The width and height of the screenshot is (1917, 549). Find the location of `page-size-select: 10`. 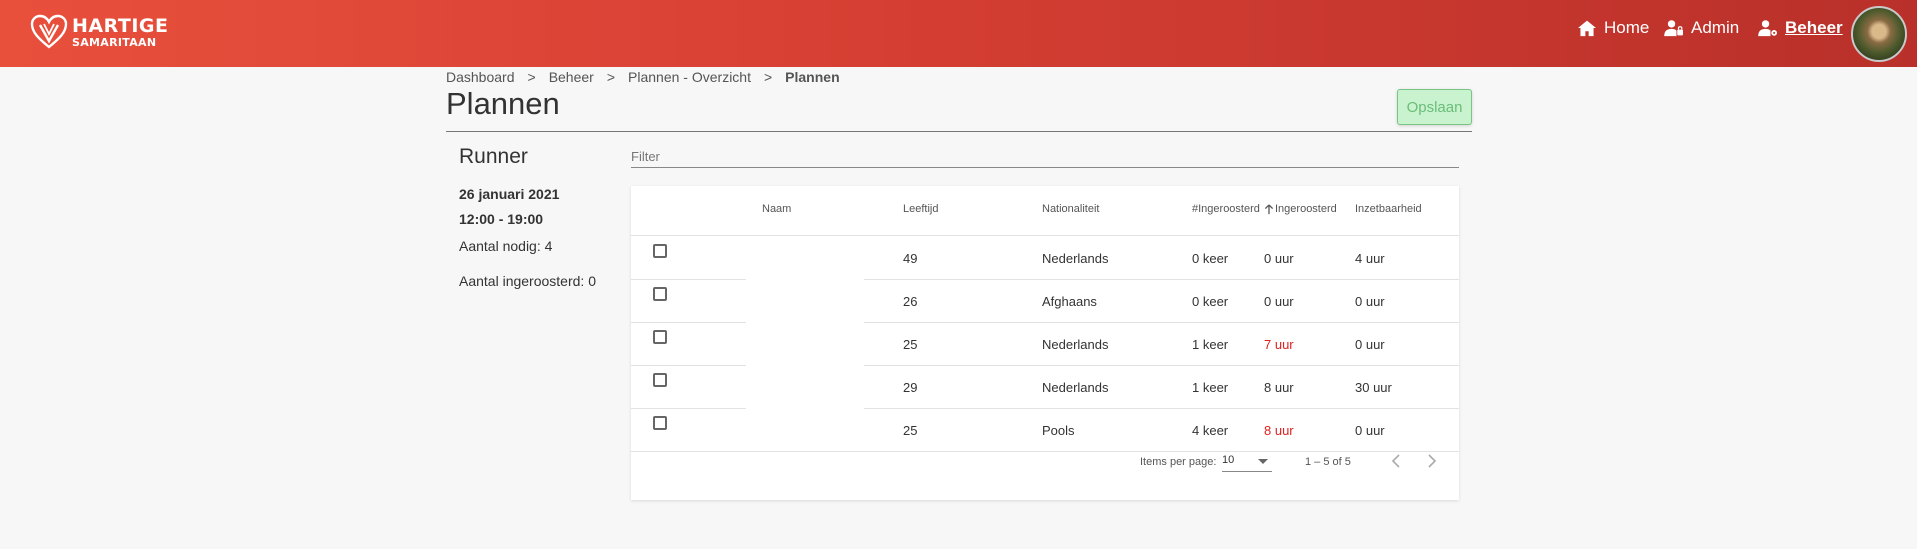

page-size-select: 10 is located at coordinates (1247, 463).